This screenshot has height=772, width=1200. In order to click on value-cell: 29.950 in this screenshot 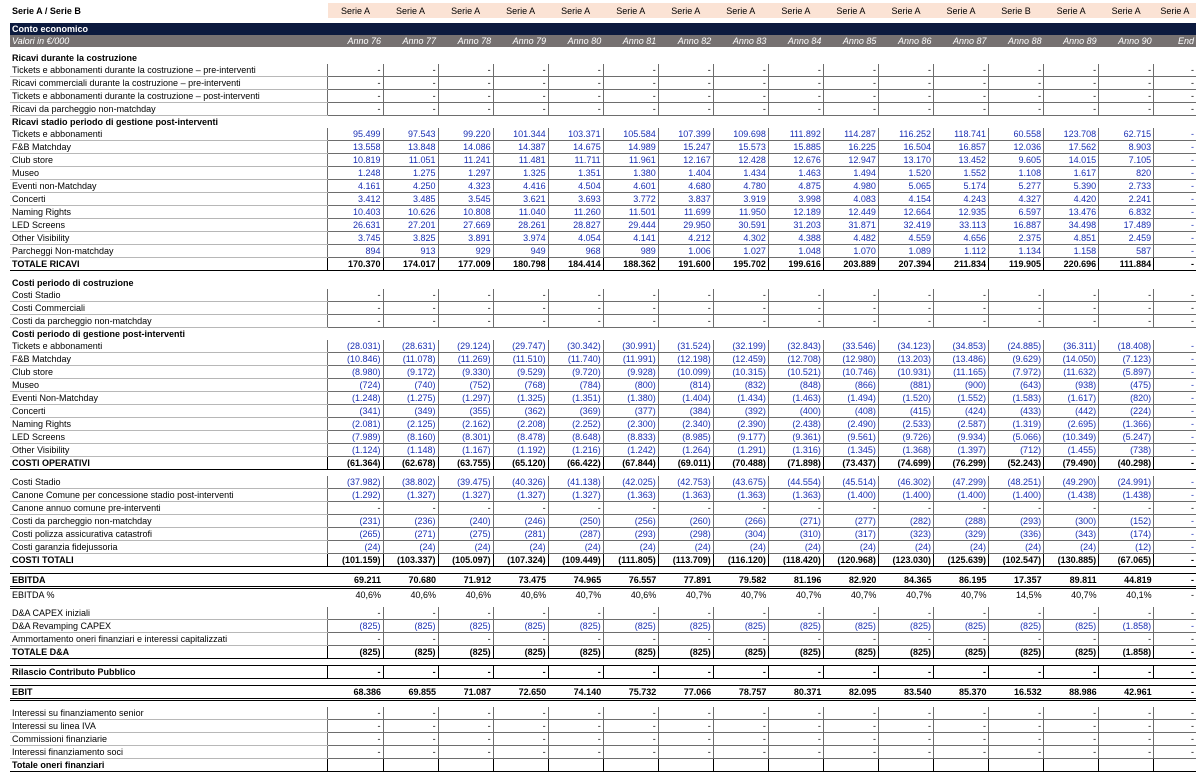, I will do `click(685, 225)`.